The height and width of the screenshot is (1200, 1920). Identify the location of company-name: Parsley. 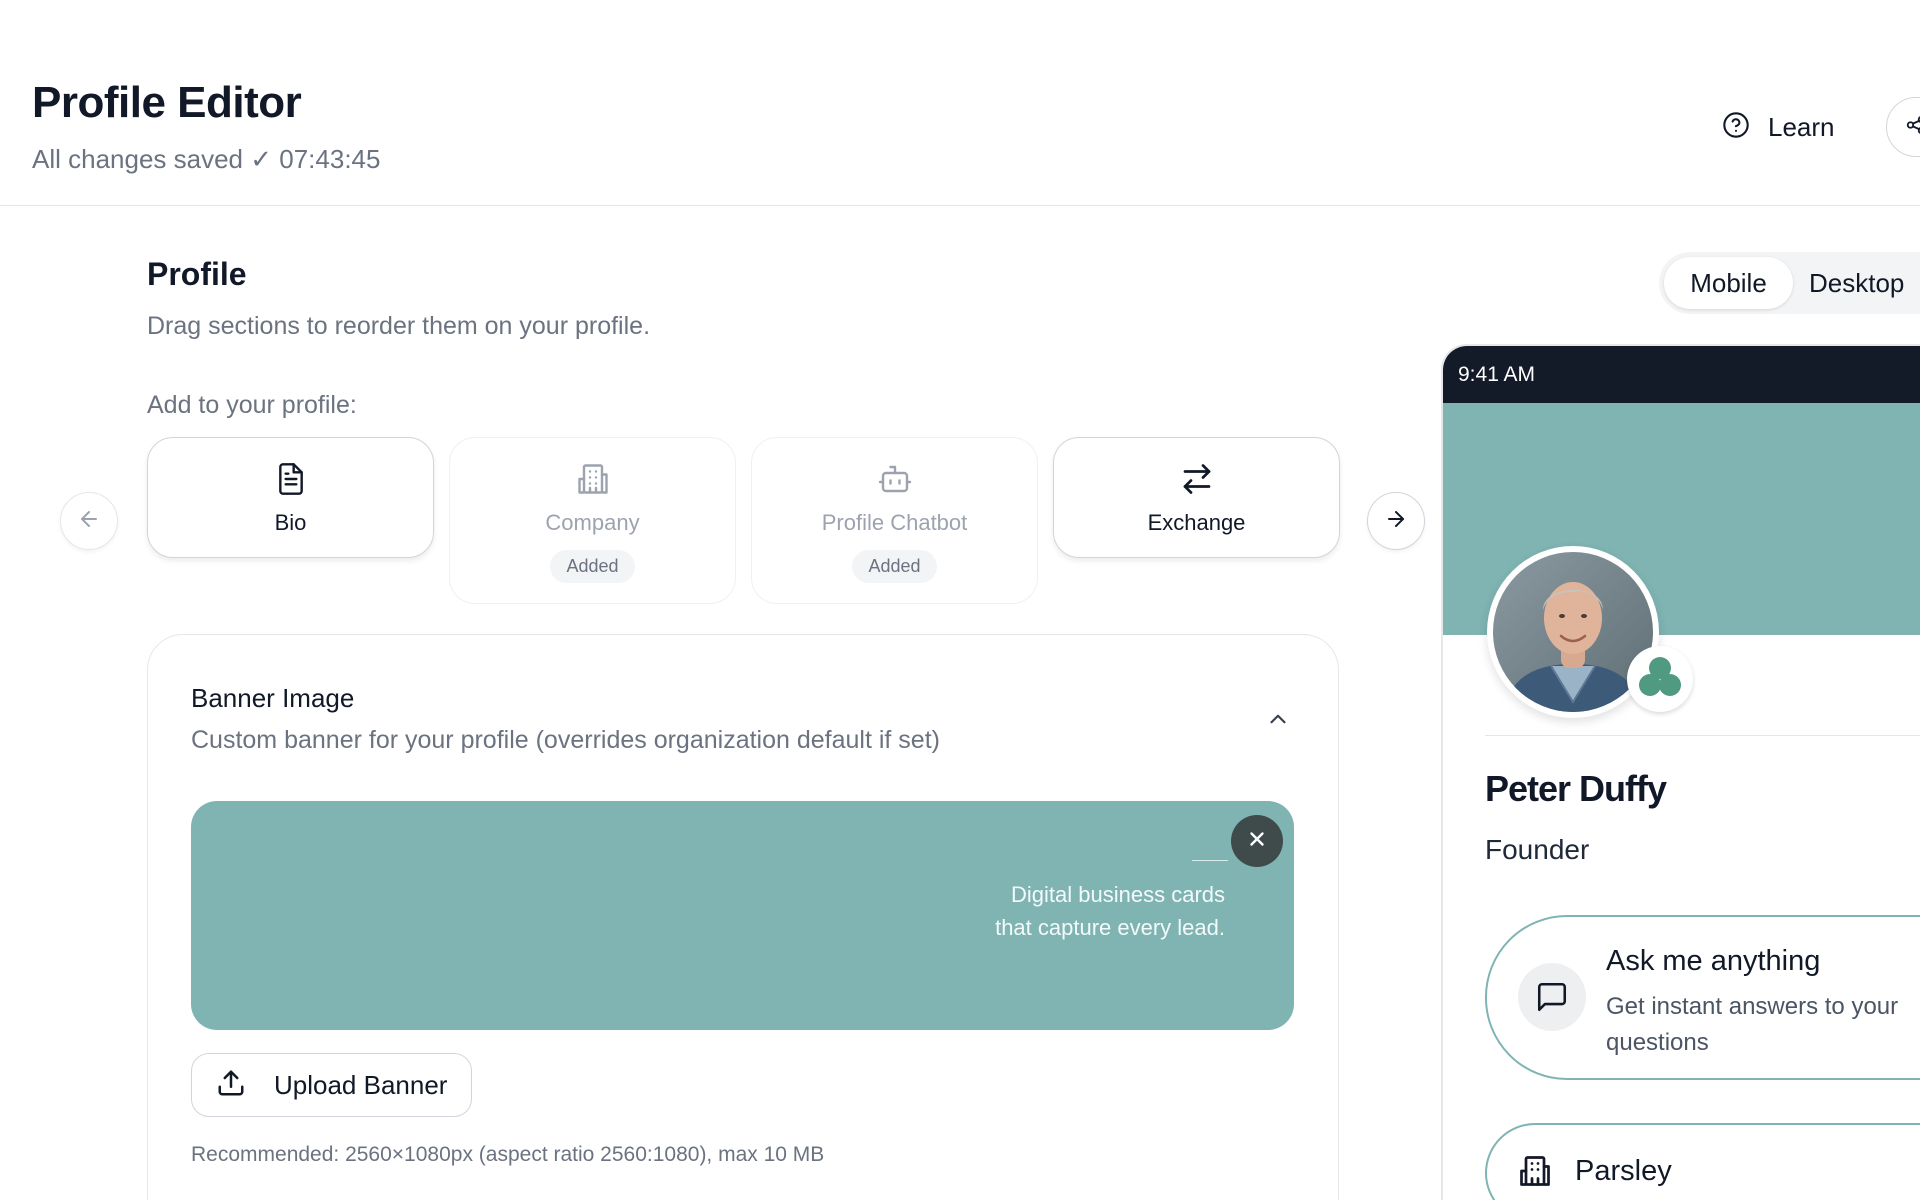
(1623, 1171).